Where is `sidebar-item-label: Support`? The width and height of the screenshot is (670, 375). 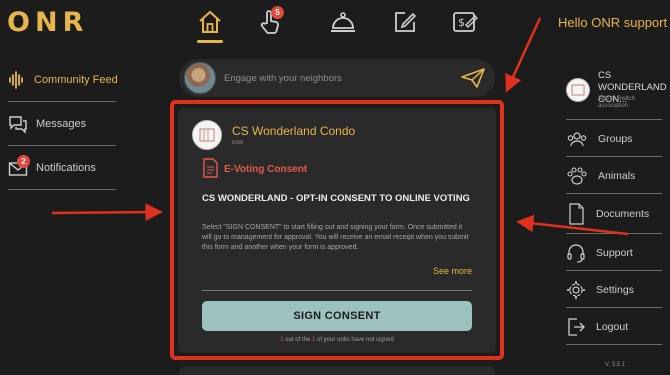 sidebar-item-label: Support is located at coordinates (614, 252).